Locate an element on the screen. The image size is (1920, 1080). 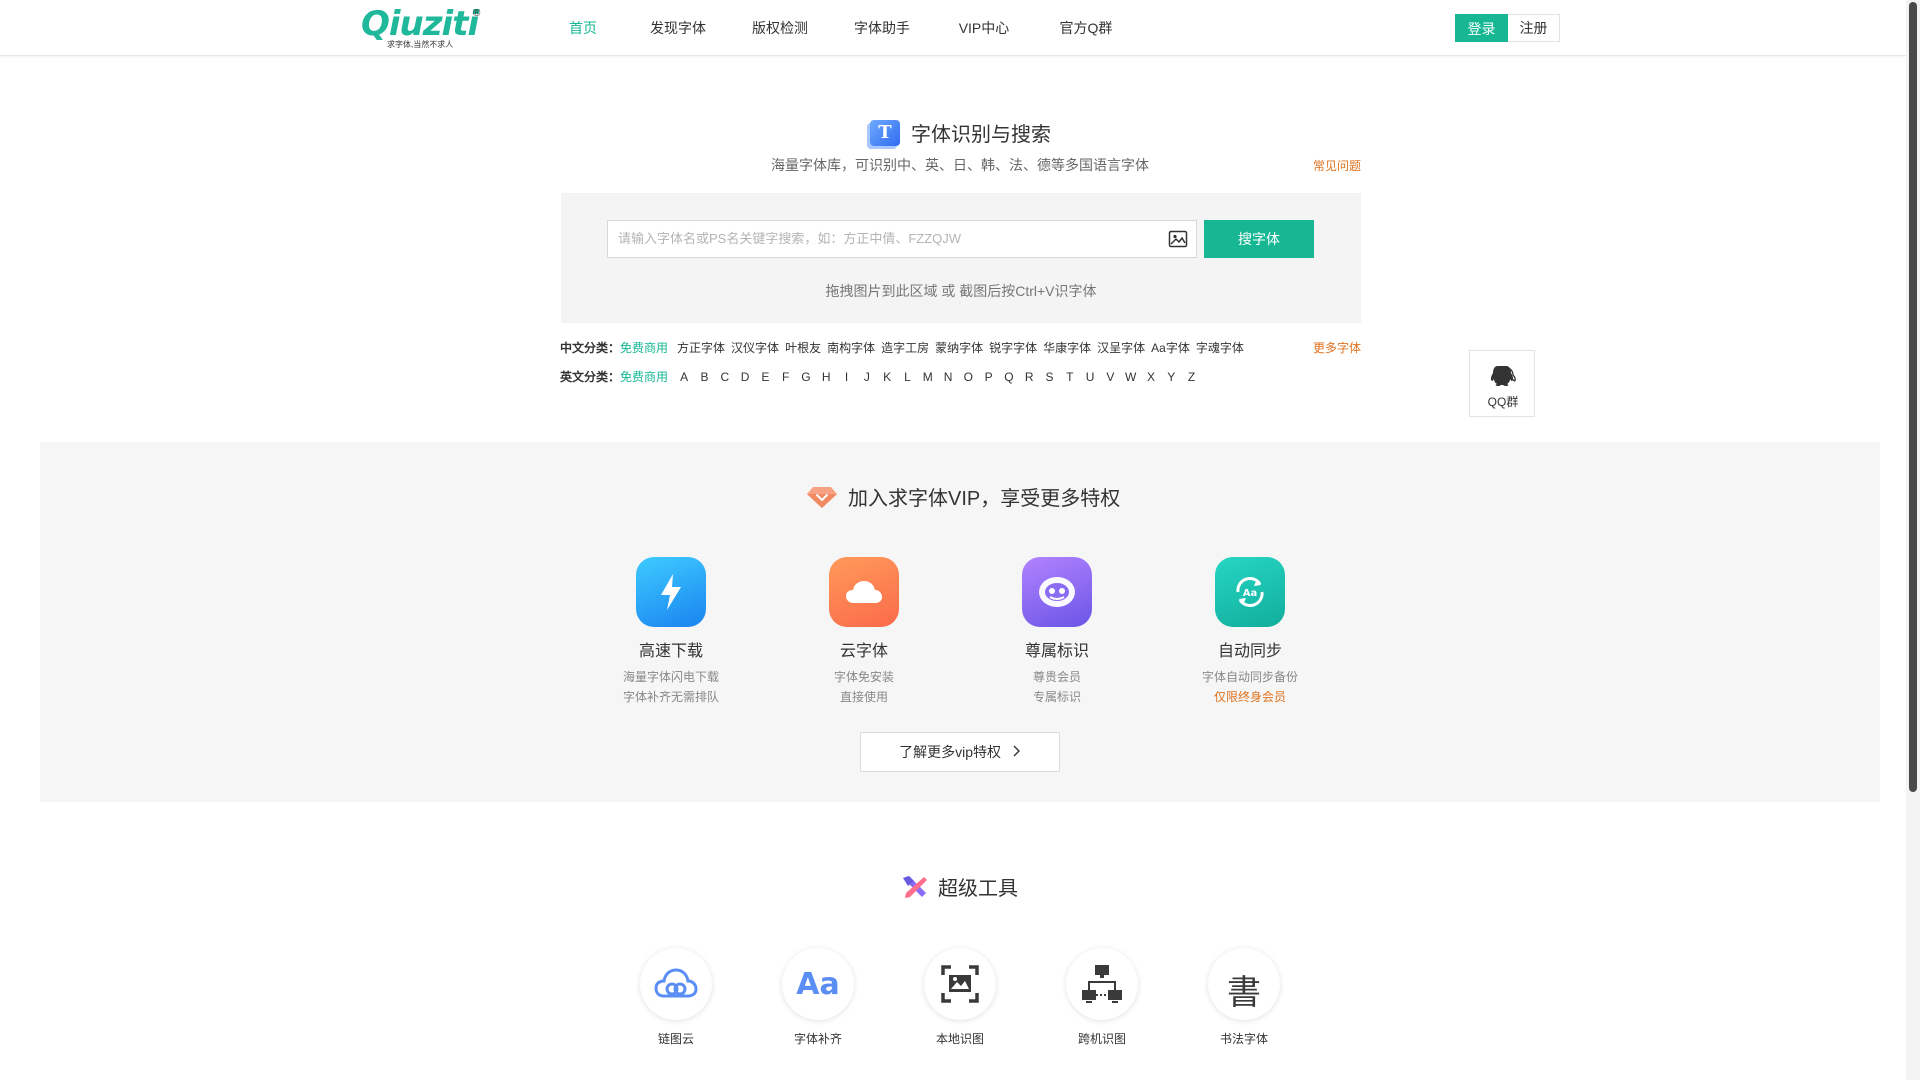
cn-category-item: 华康字体 is located at coordinates (1067, 347).